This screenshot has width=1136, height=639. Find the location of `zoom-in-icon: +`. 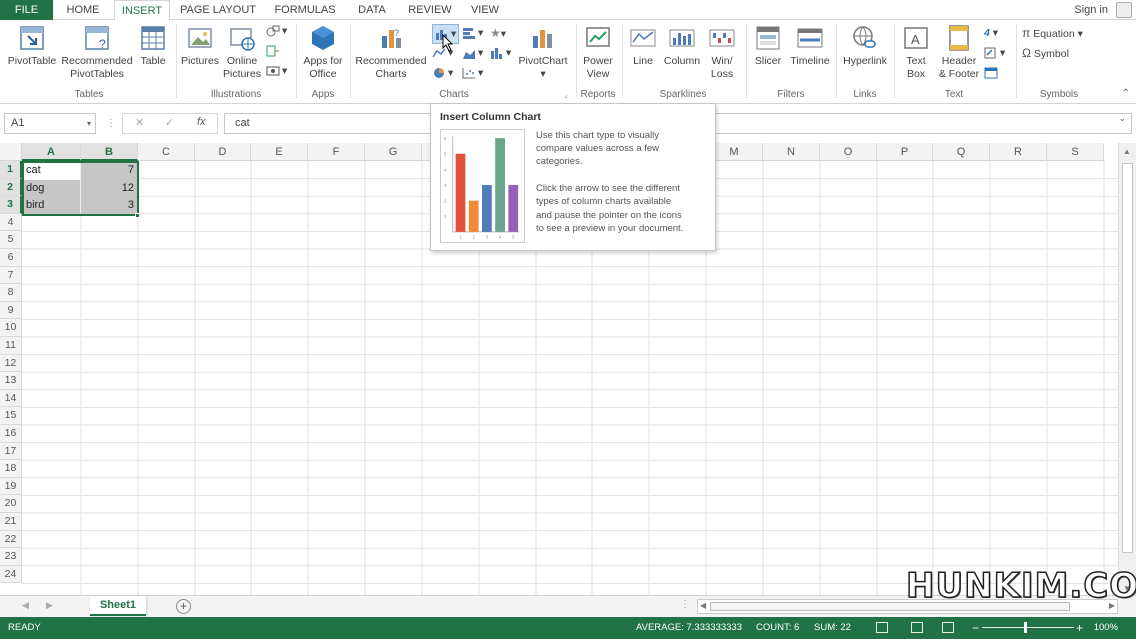

zoom-in-icon: + is located at coordinates (1079, 628).